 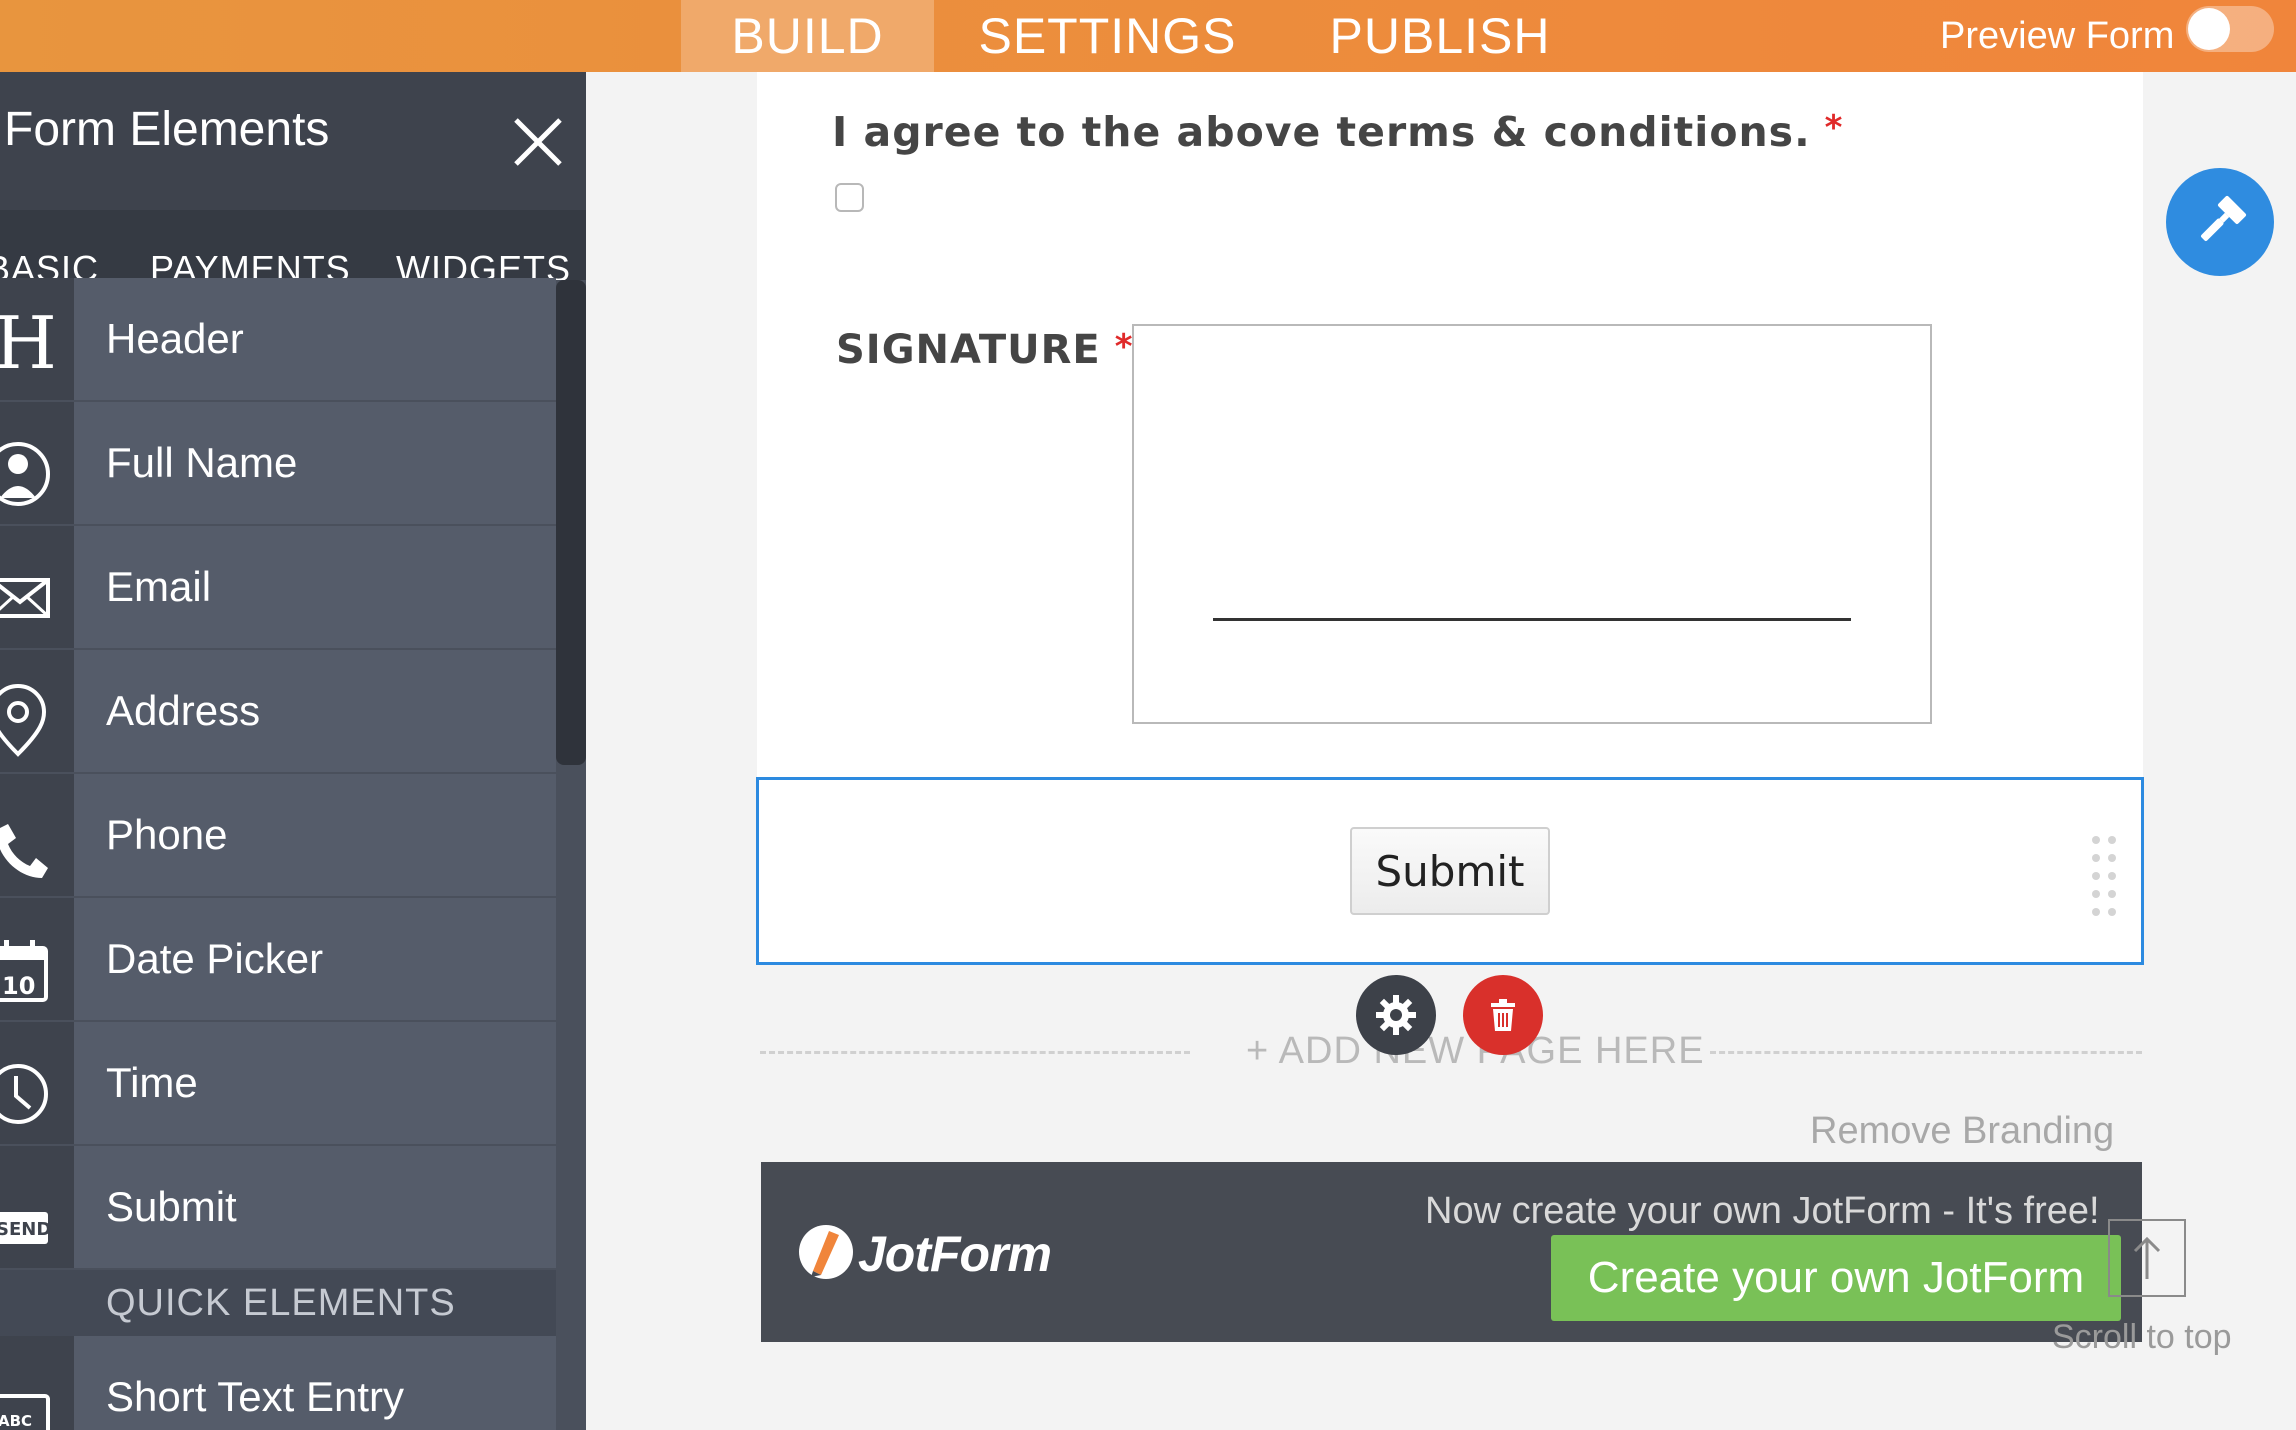 I want to click on preview-form-toggle, so click(x=2230, y=29).